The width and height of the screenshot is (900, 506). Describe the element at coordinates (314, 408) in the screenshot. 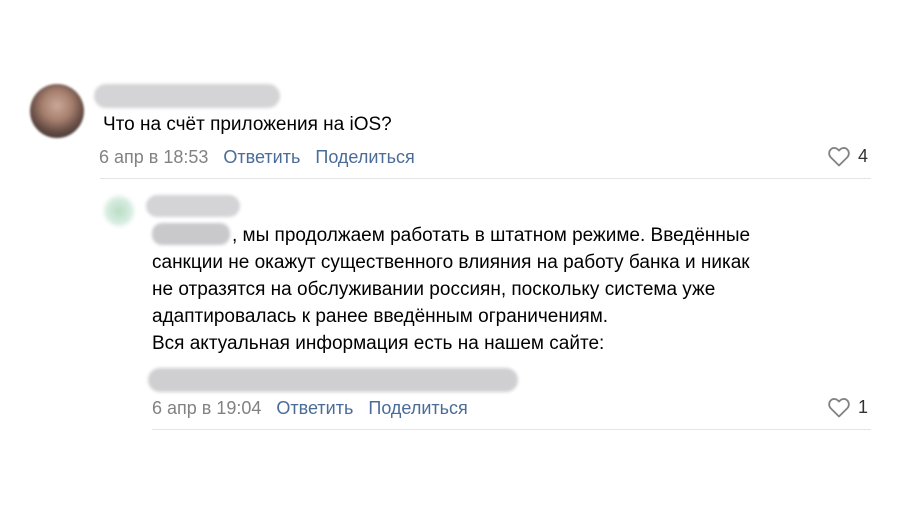

I see `reply-reply-button: Ответить` at that location.